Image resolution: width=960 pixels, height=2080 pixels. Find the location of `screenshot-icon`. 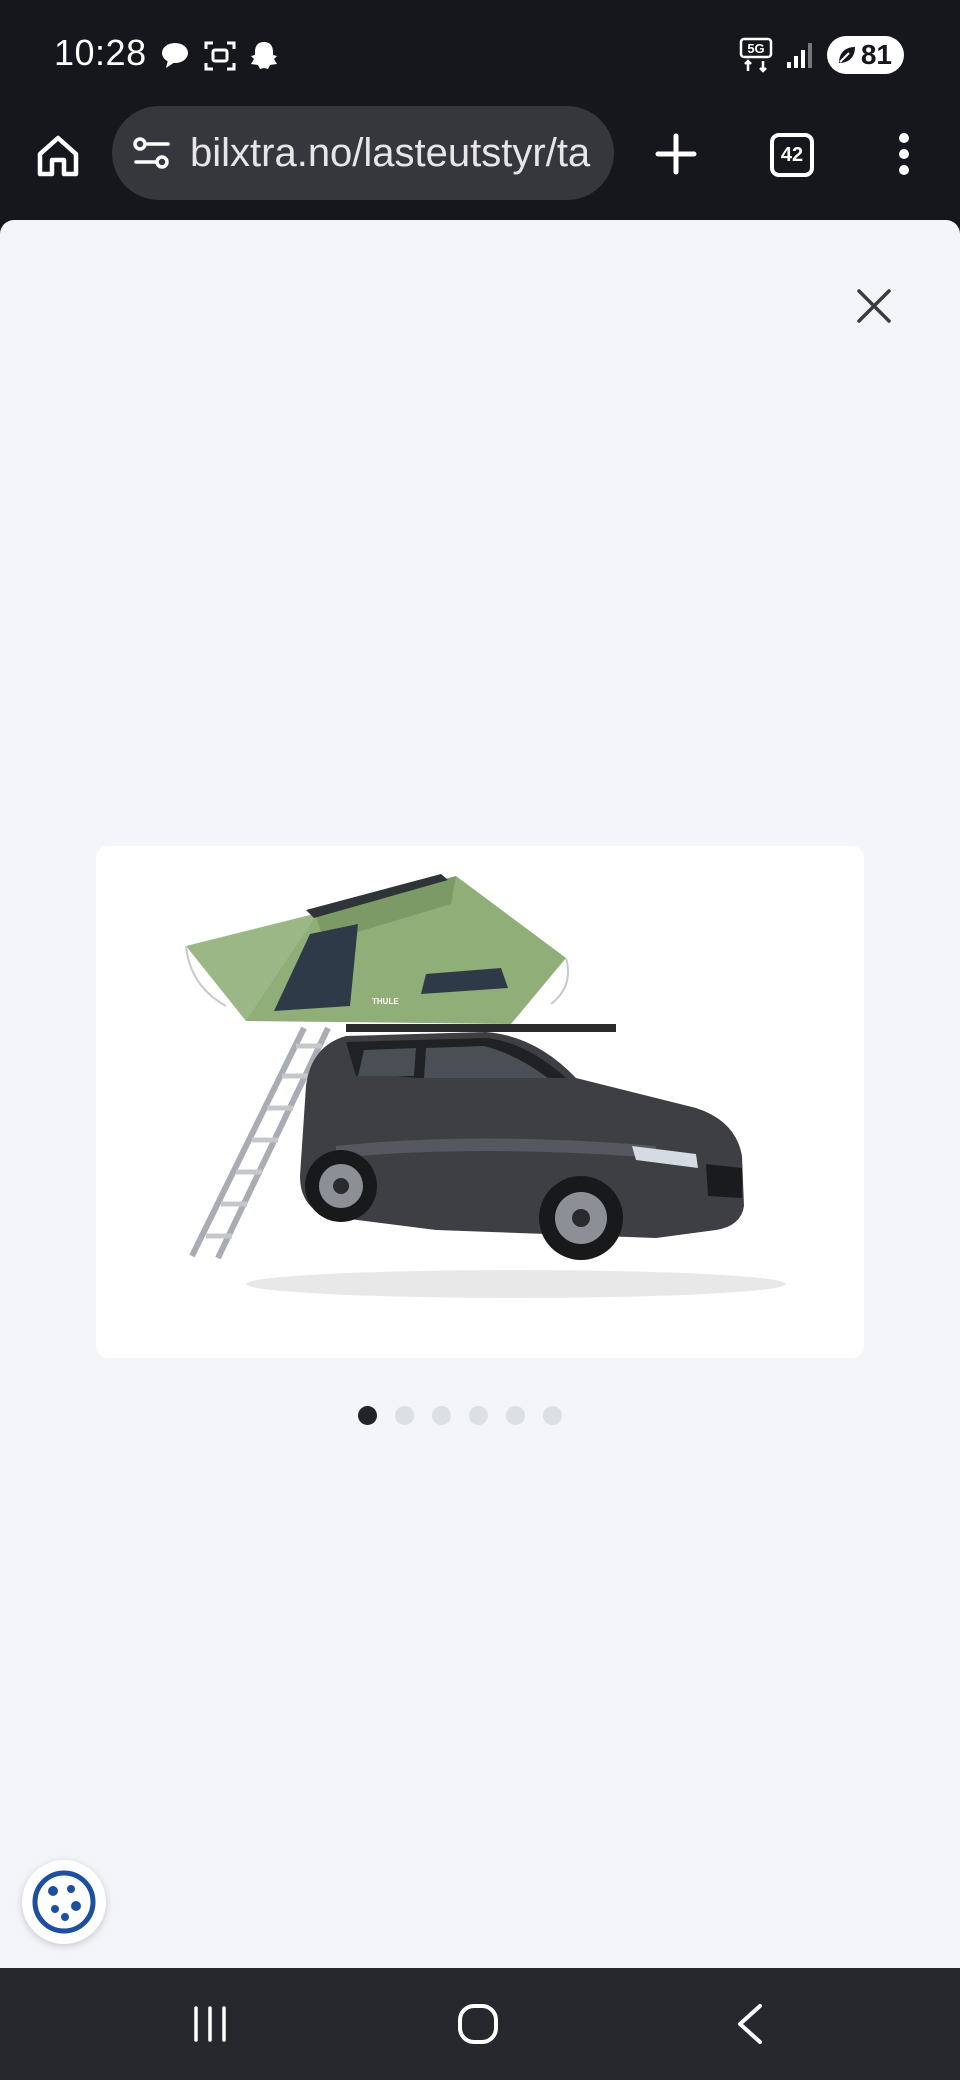

screenshot-icon is located at coordinates (220, 56).